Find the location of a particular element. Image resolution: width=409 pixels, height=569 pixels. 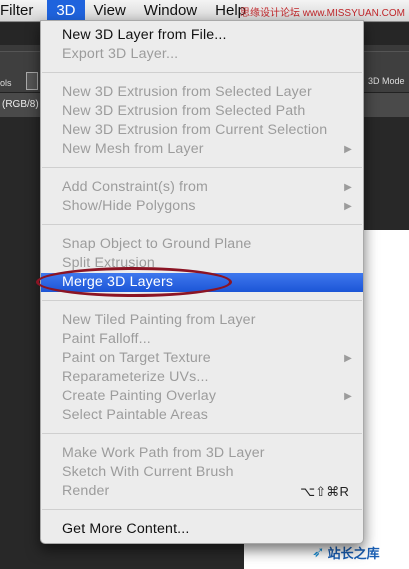

tools-label: ols is located at coordinates (6, 83).